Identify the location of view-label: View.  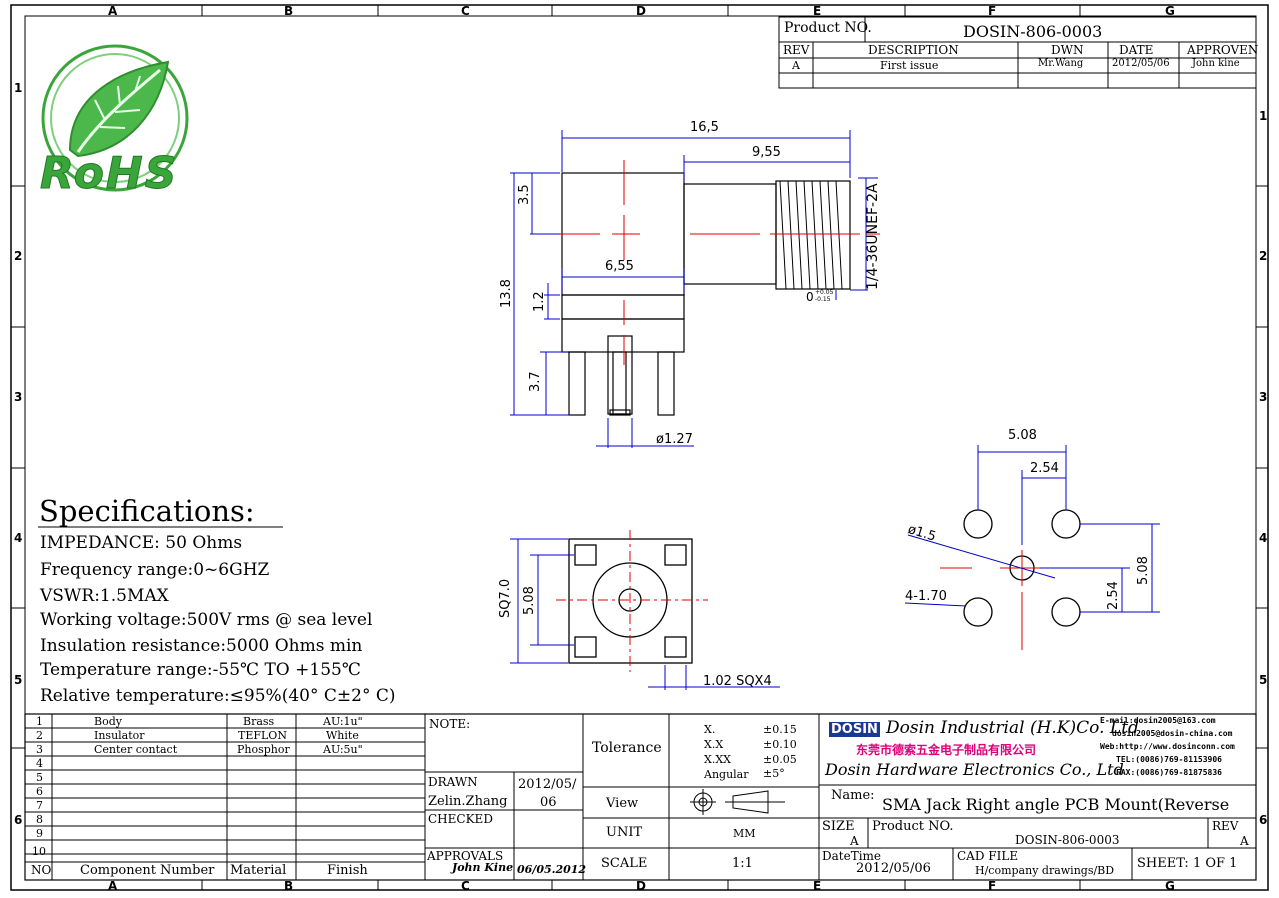
(622, 803).